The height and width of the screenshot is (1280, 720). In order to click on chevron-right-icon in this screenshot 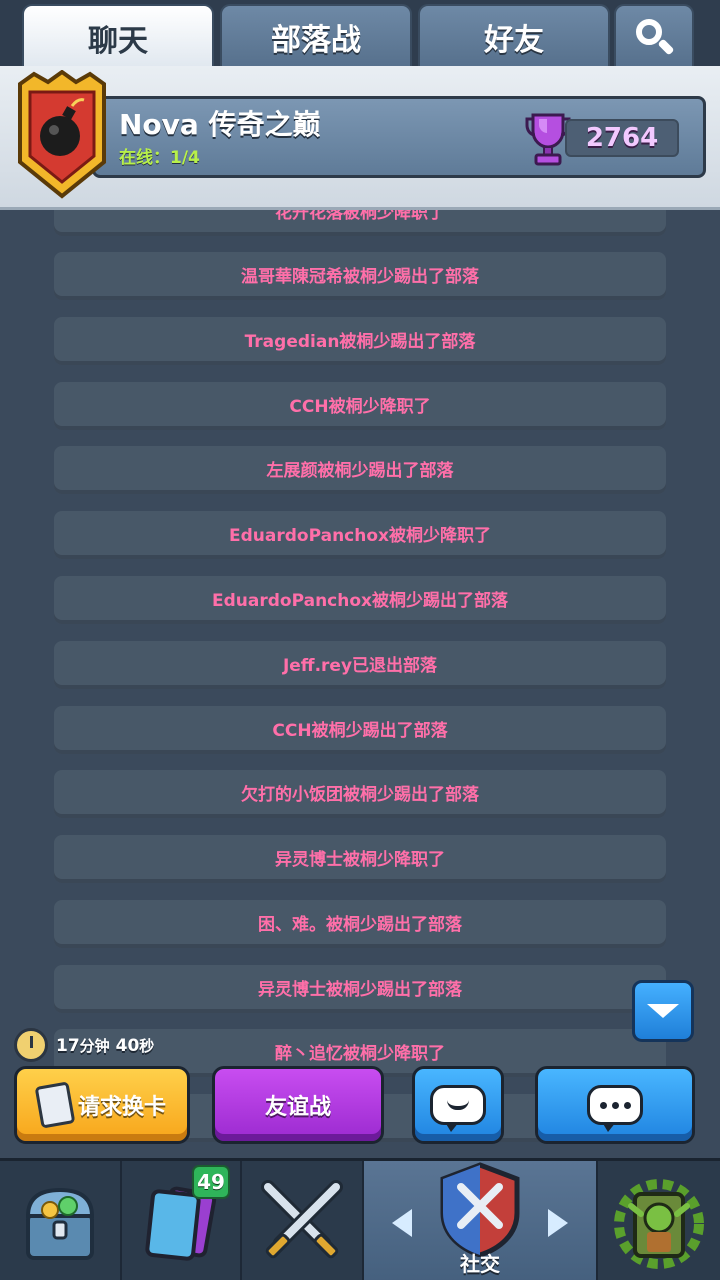, I will do `click(558, 1223)`.